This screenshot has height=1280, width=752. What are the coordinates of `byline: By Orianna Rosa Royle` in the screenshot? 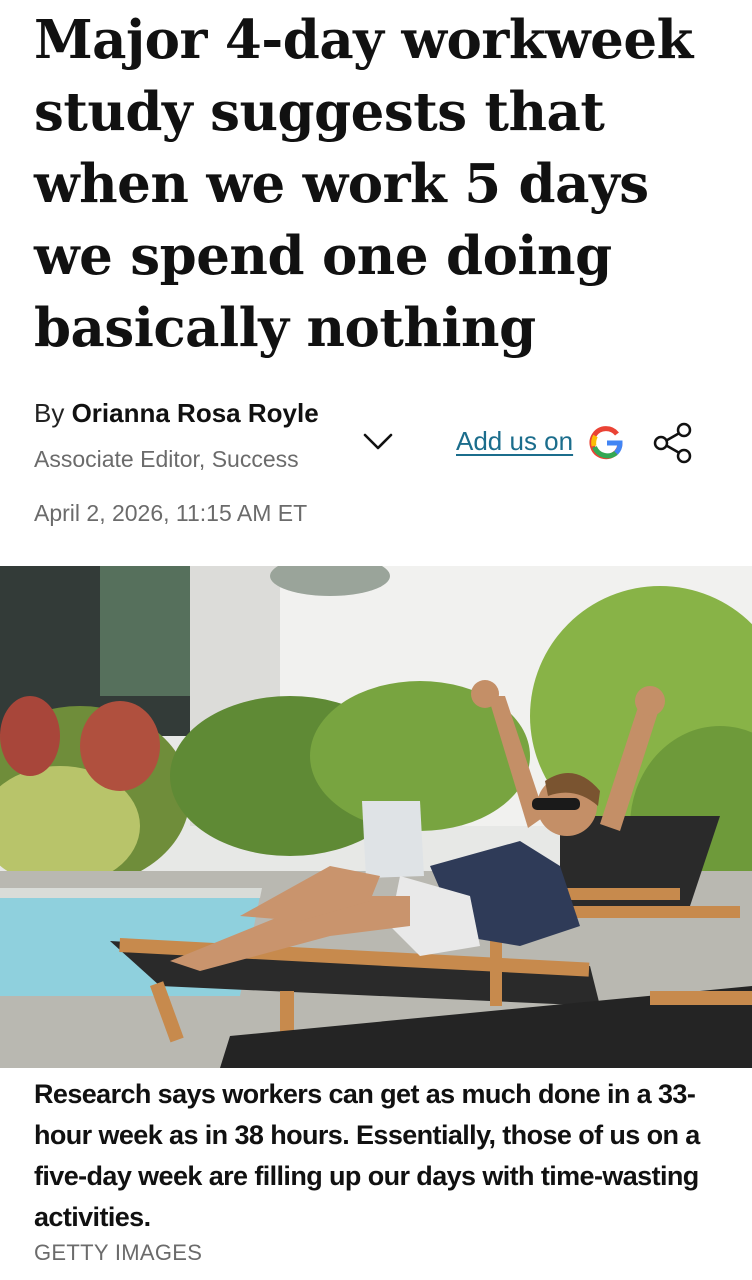 It's located at (176, 413).